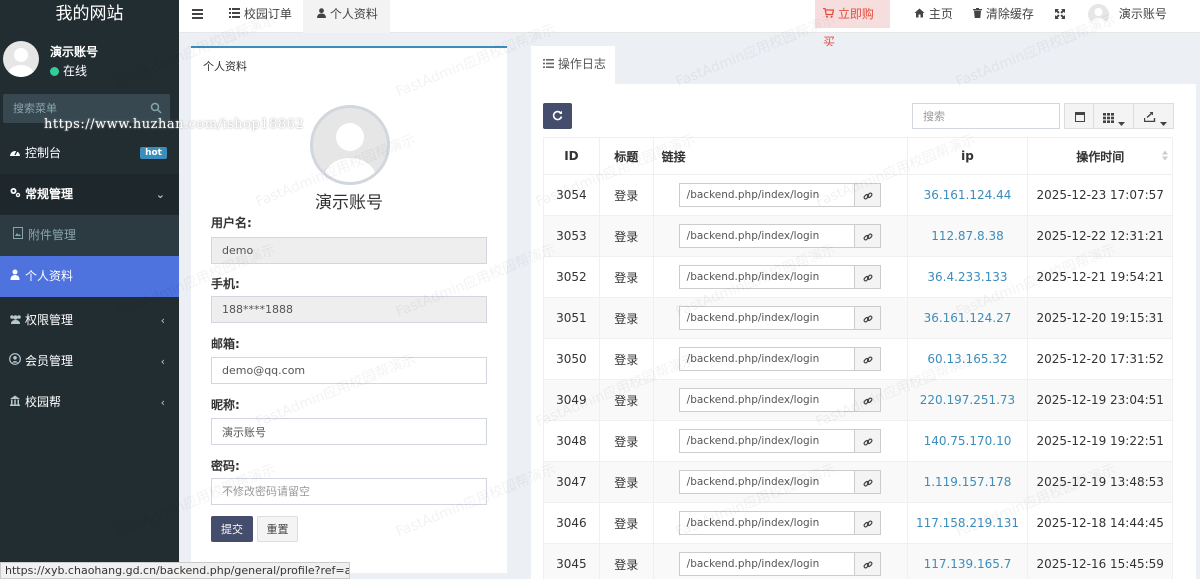  I want to click on ip-link: 117.139.165.7, so click(968, 564).